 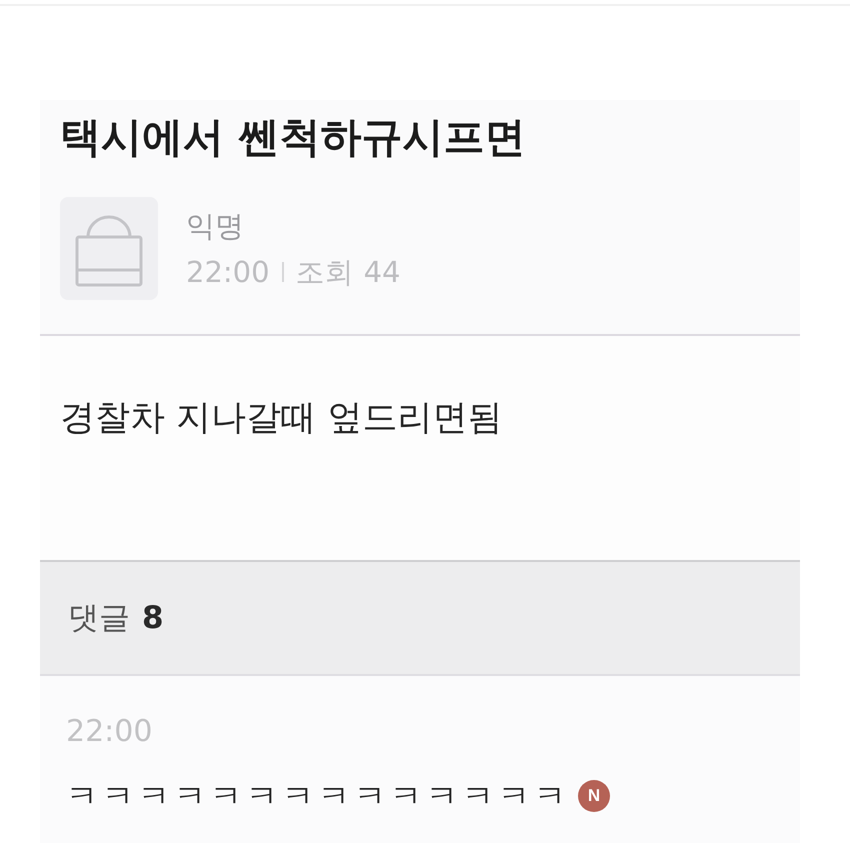 I want to click on comment-time: 22:00, so click(x=110, y=732).